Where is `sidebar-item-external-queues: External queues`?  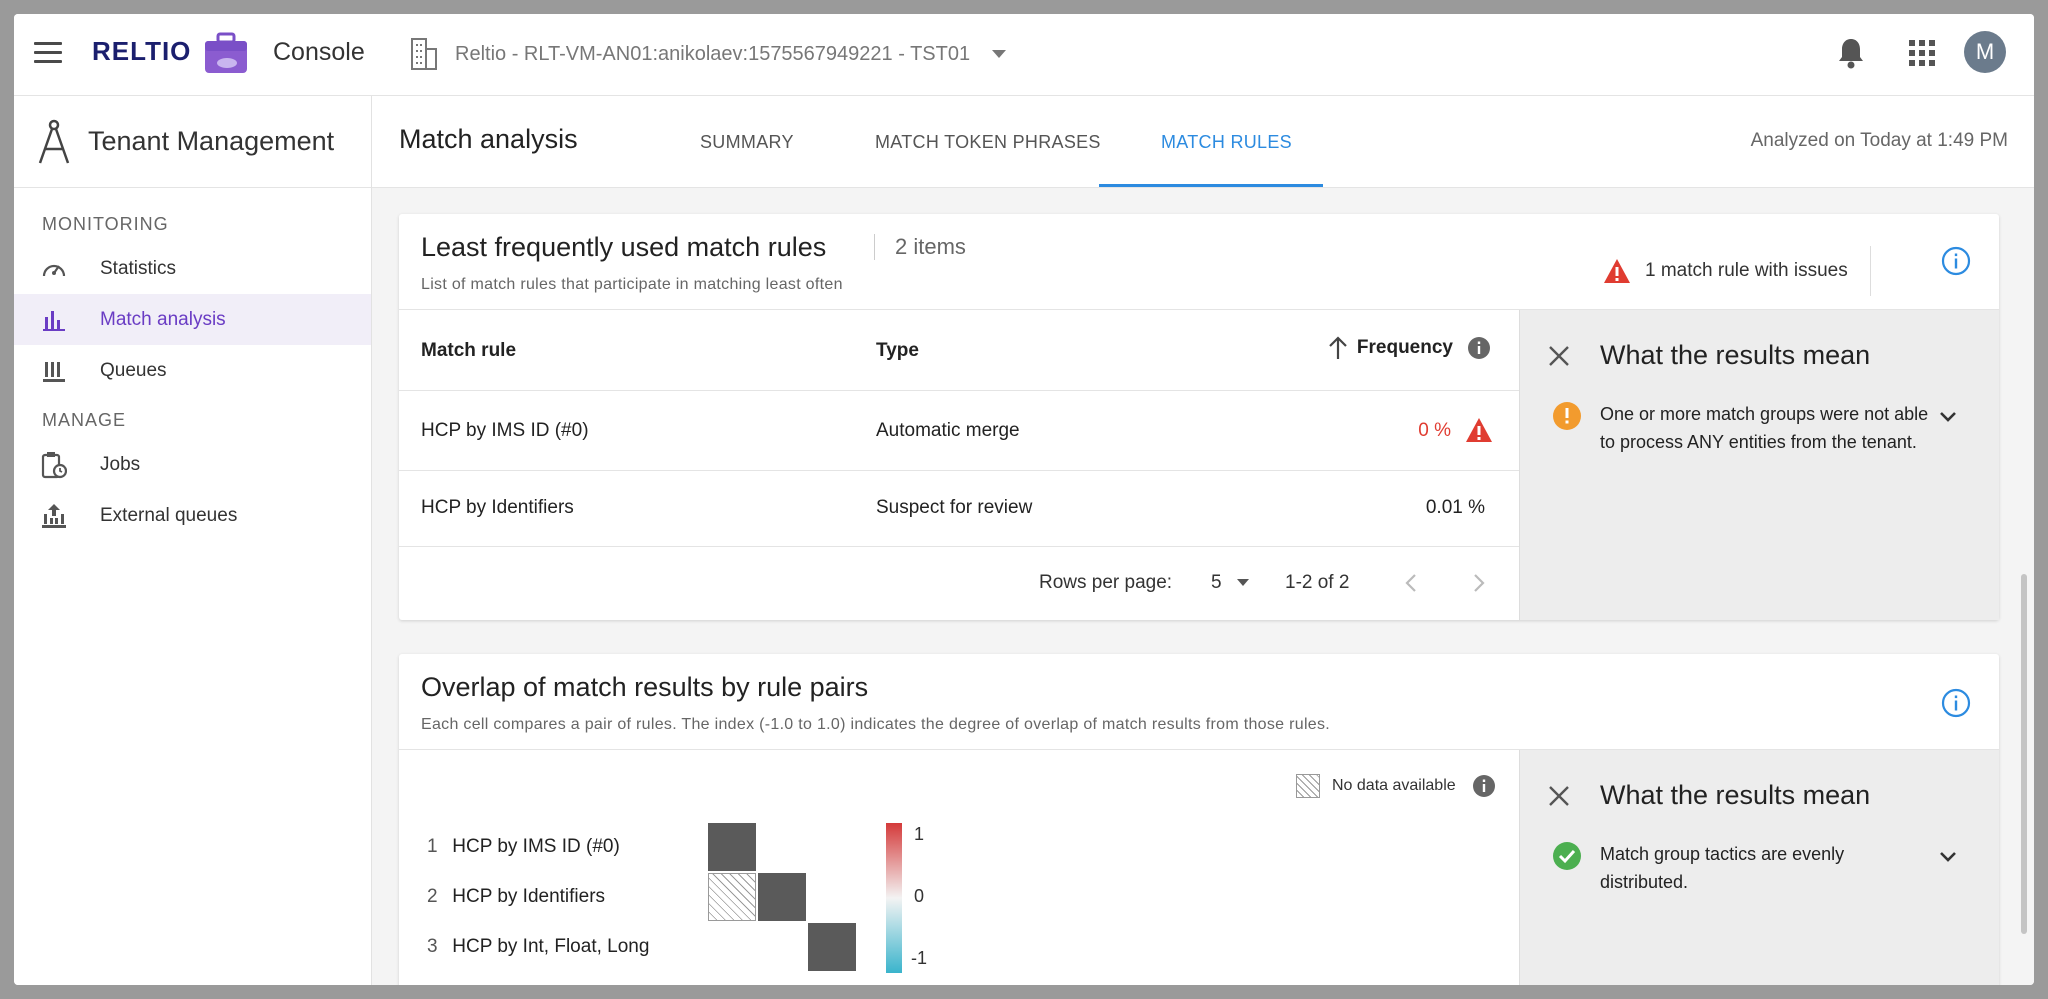
sidebar-item-external-queues: External queues is located at coordinates (192, 515).